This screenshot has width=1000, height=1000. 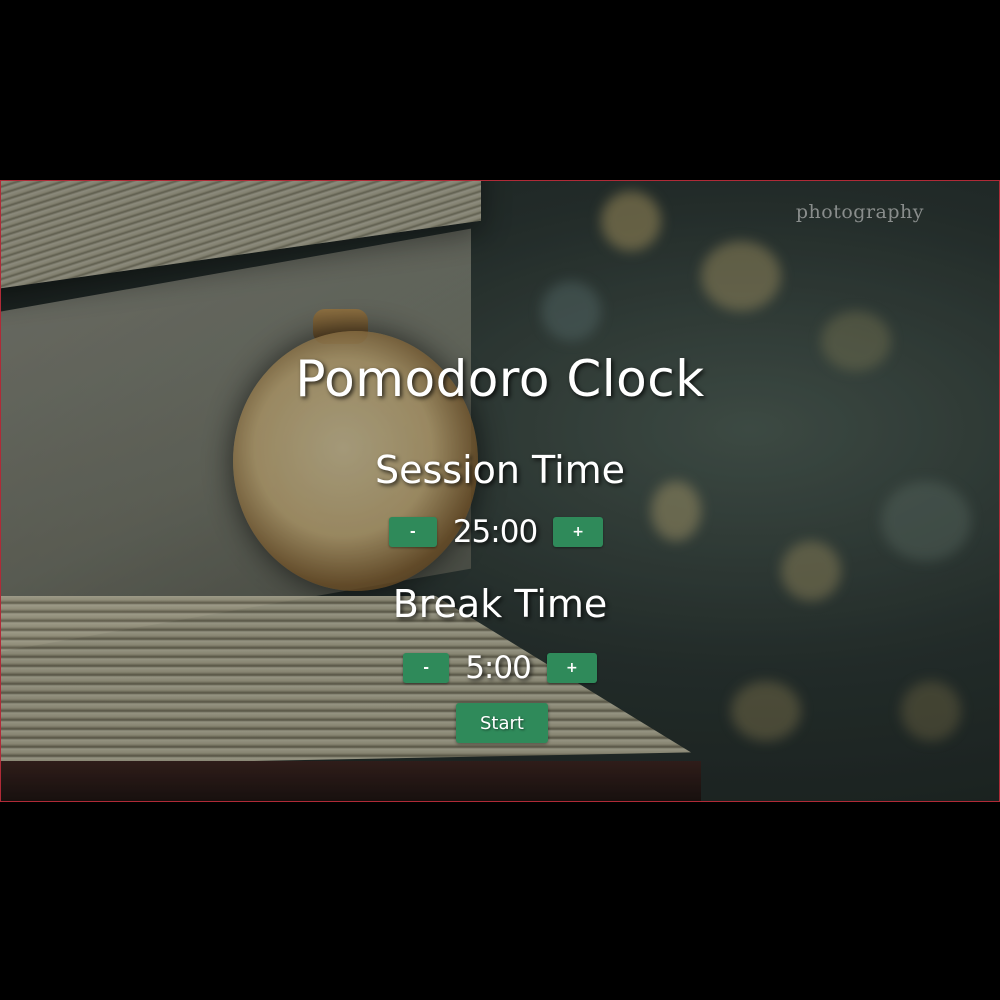 I want to click on session-controls: - 25:00 +, so click(x=500, y=532).